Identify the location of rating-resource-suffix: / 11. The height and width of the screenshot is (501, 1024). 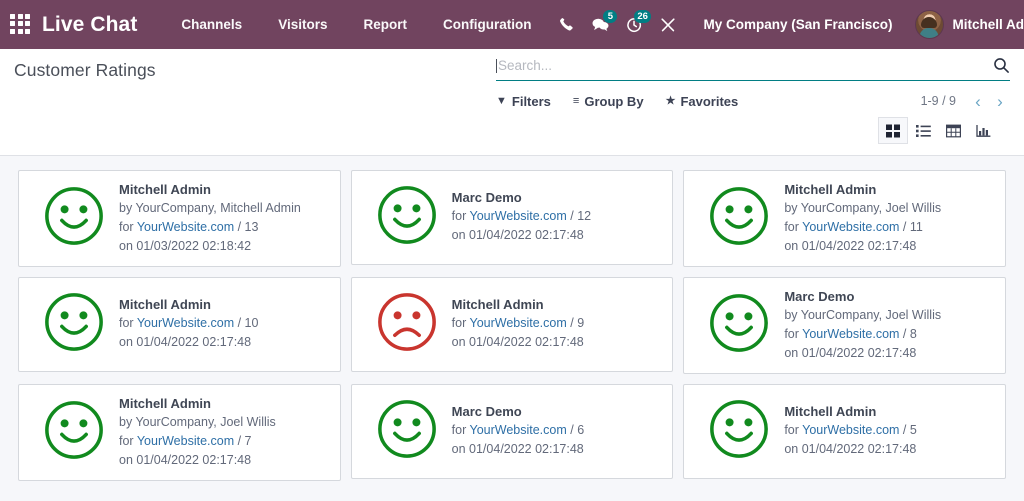
(911, 226).